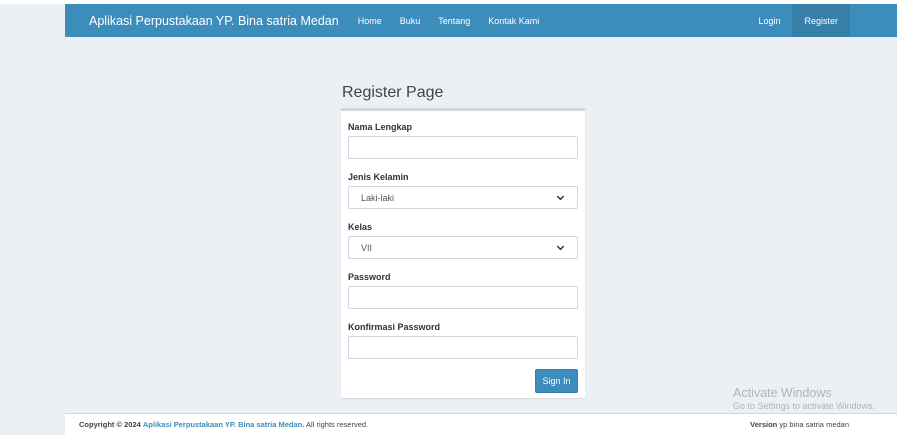 Image resolution: width=897 pixels, height=435 pixels. I want to click on sign-in-button: Sign In, so click(556, 381).